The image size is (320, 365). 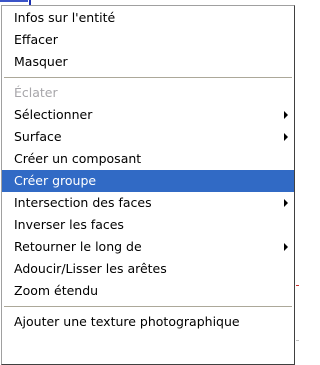 I want to click on menu-item-creer-composant: Créer un composant, so click(x=148, y=159).